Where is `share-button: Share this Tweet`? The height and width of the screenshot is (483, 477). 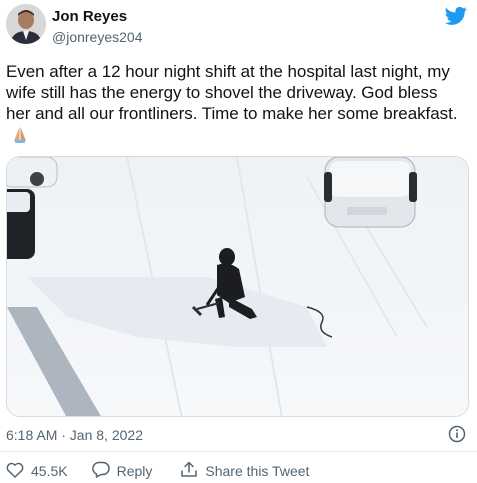 share-button: Share this Tweet is located at coordinates (244, 471).